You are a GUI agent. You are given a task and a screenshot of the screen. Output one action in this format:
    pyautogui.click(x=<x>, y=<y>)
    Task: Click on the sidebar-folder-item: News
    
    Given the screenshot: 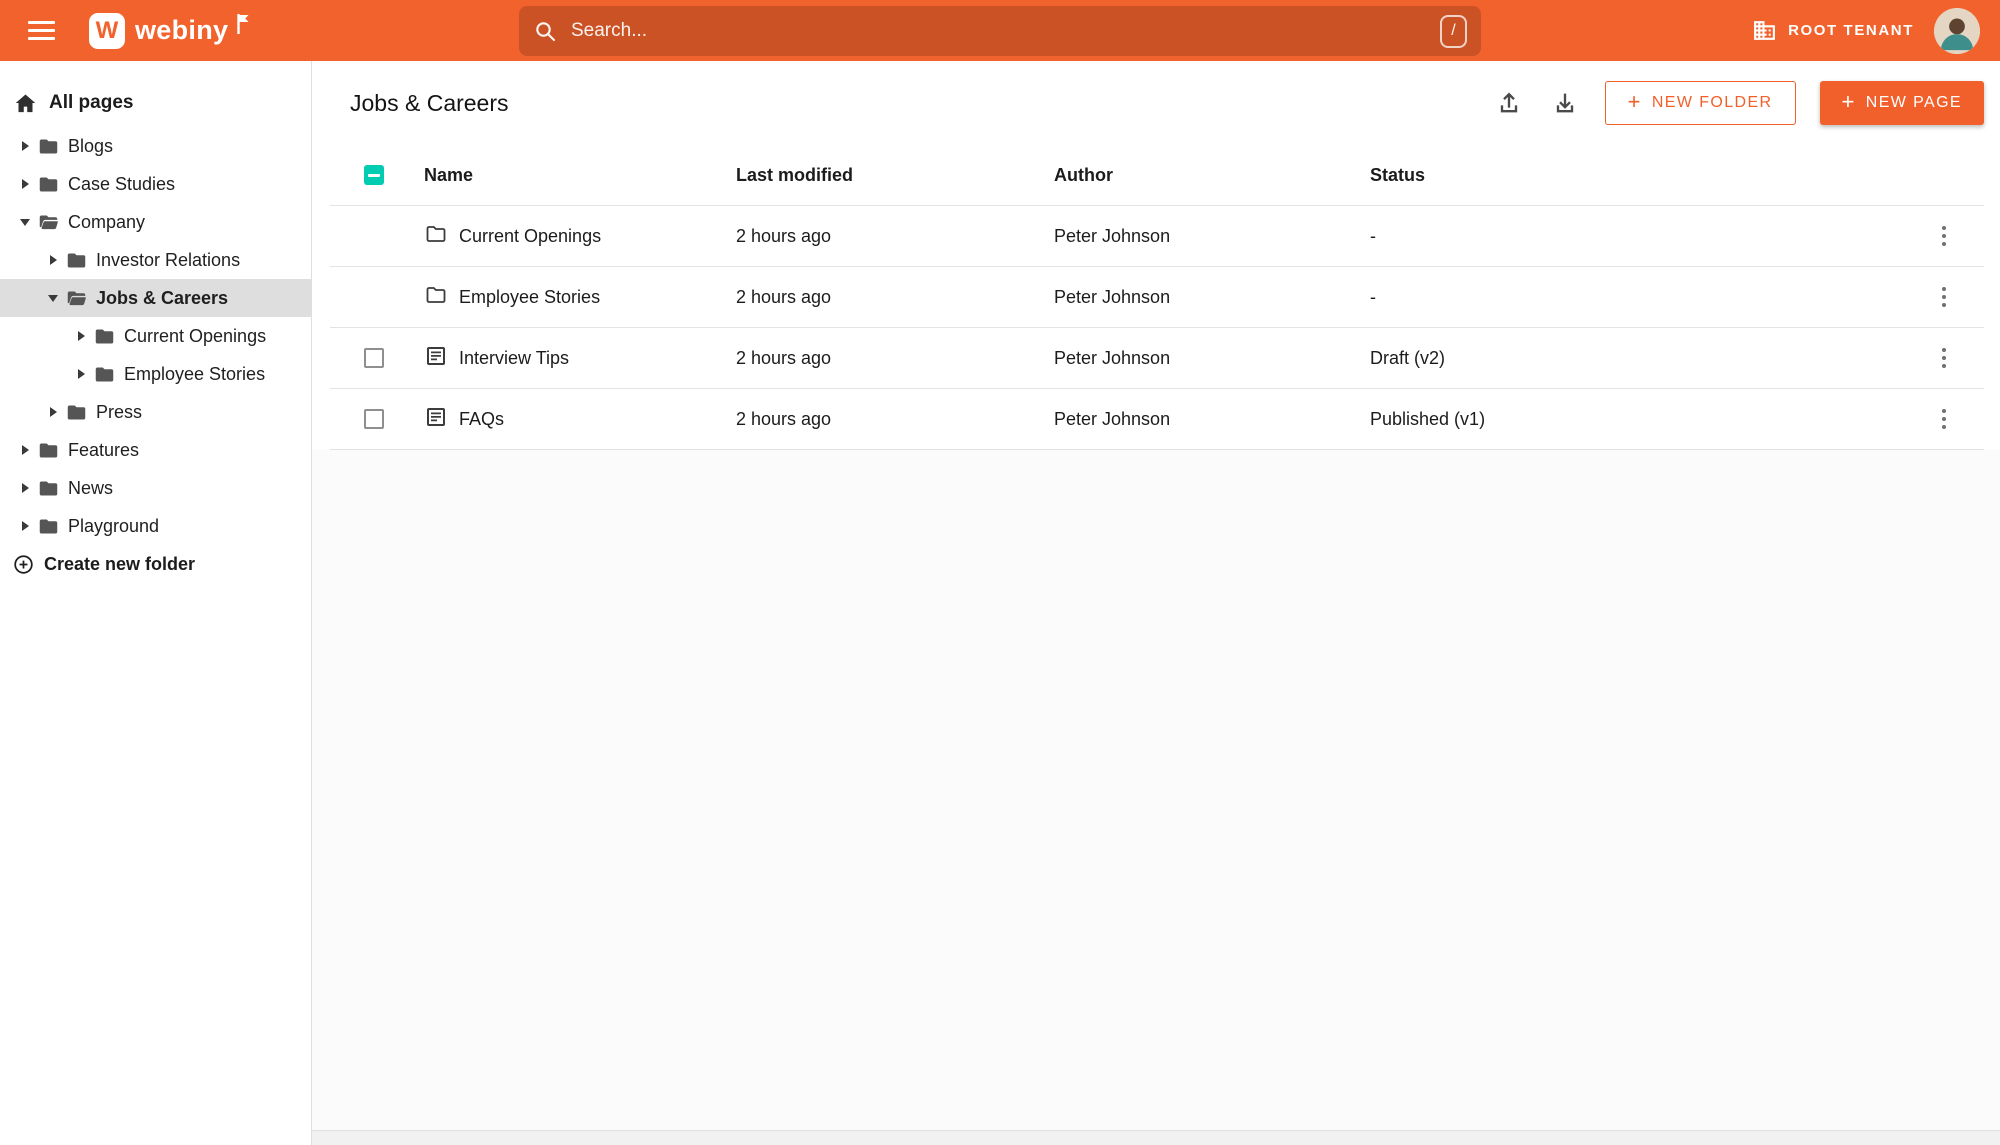 What is the action you would take?
    pyautogui.click(x=155, y=488)
    